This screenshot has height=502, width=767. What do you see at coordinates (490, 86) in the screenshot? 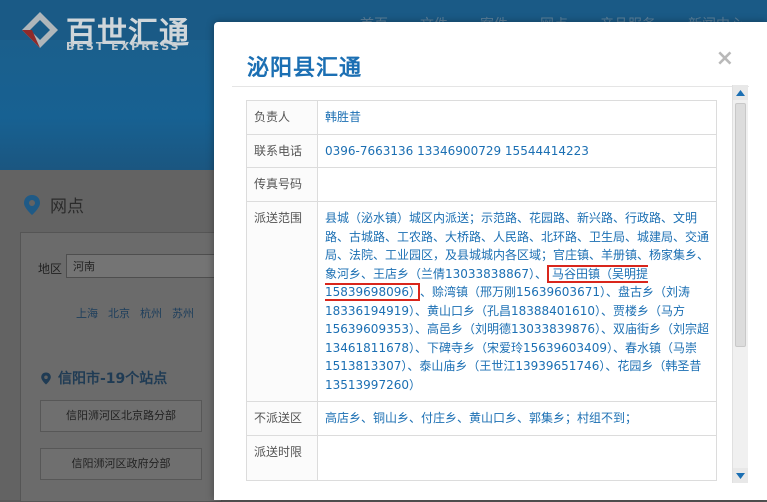
I see `divider` at bounding box center [490, 86].